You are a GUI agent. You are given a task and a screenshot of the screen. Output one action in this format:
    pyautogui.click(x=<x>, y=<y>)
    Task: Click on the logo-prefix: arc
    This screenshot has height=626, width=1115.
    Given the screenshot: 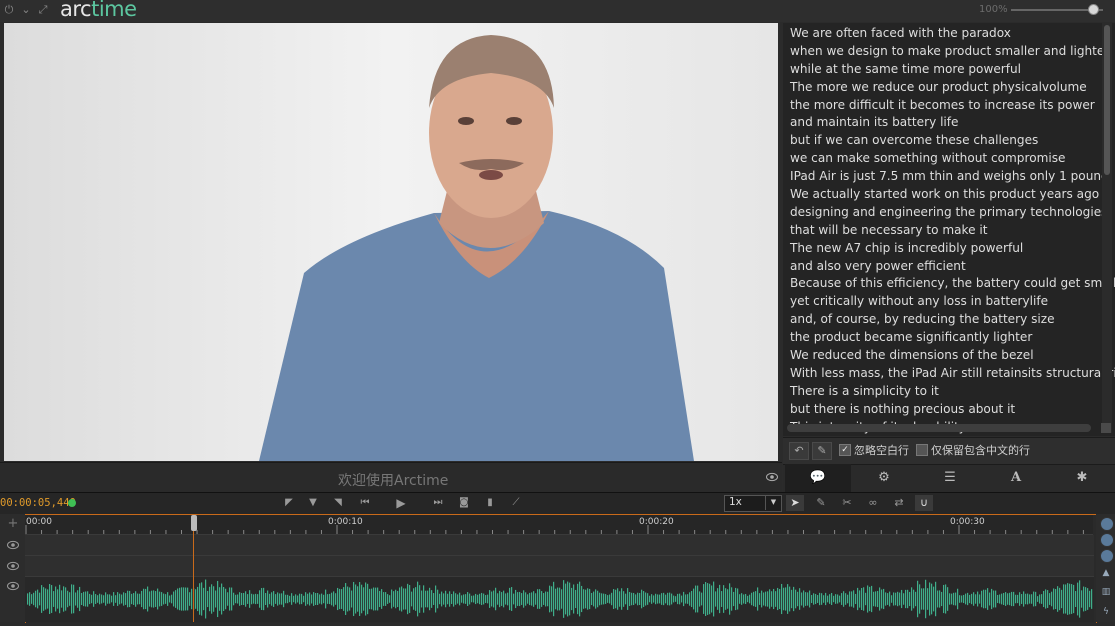 What is the action you would take?
    pyautogui.click(x=76, y=10)
    